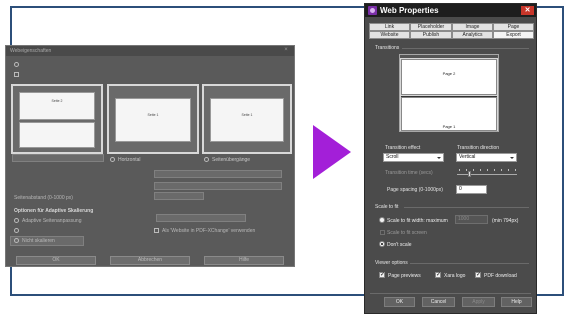  What do you see at coordinates (201, 218) in the screenshot?
I see `left-adaptive-input` at bounding box center [201, 218].